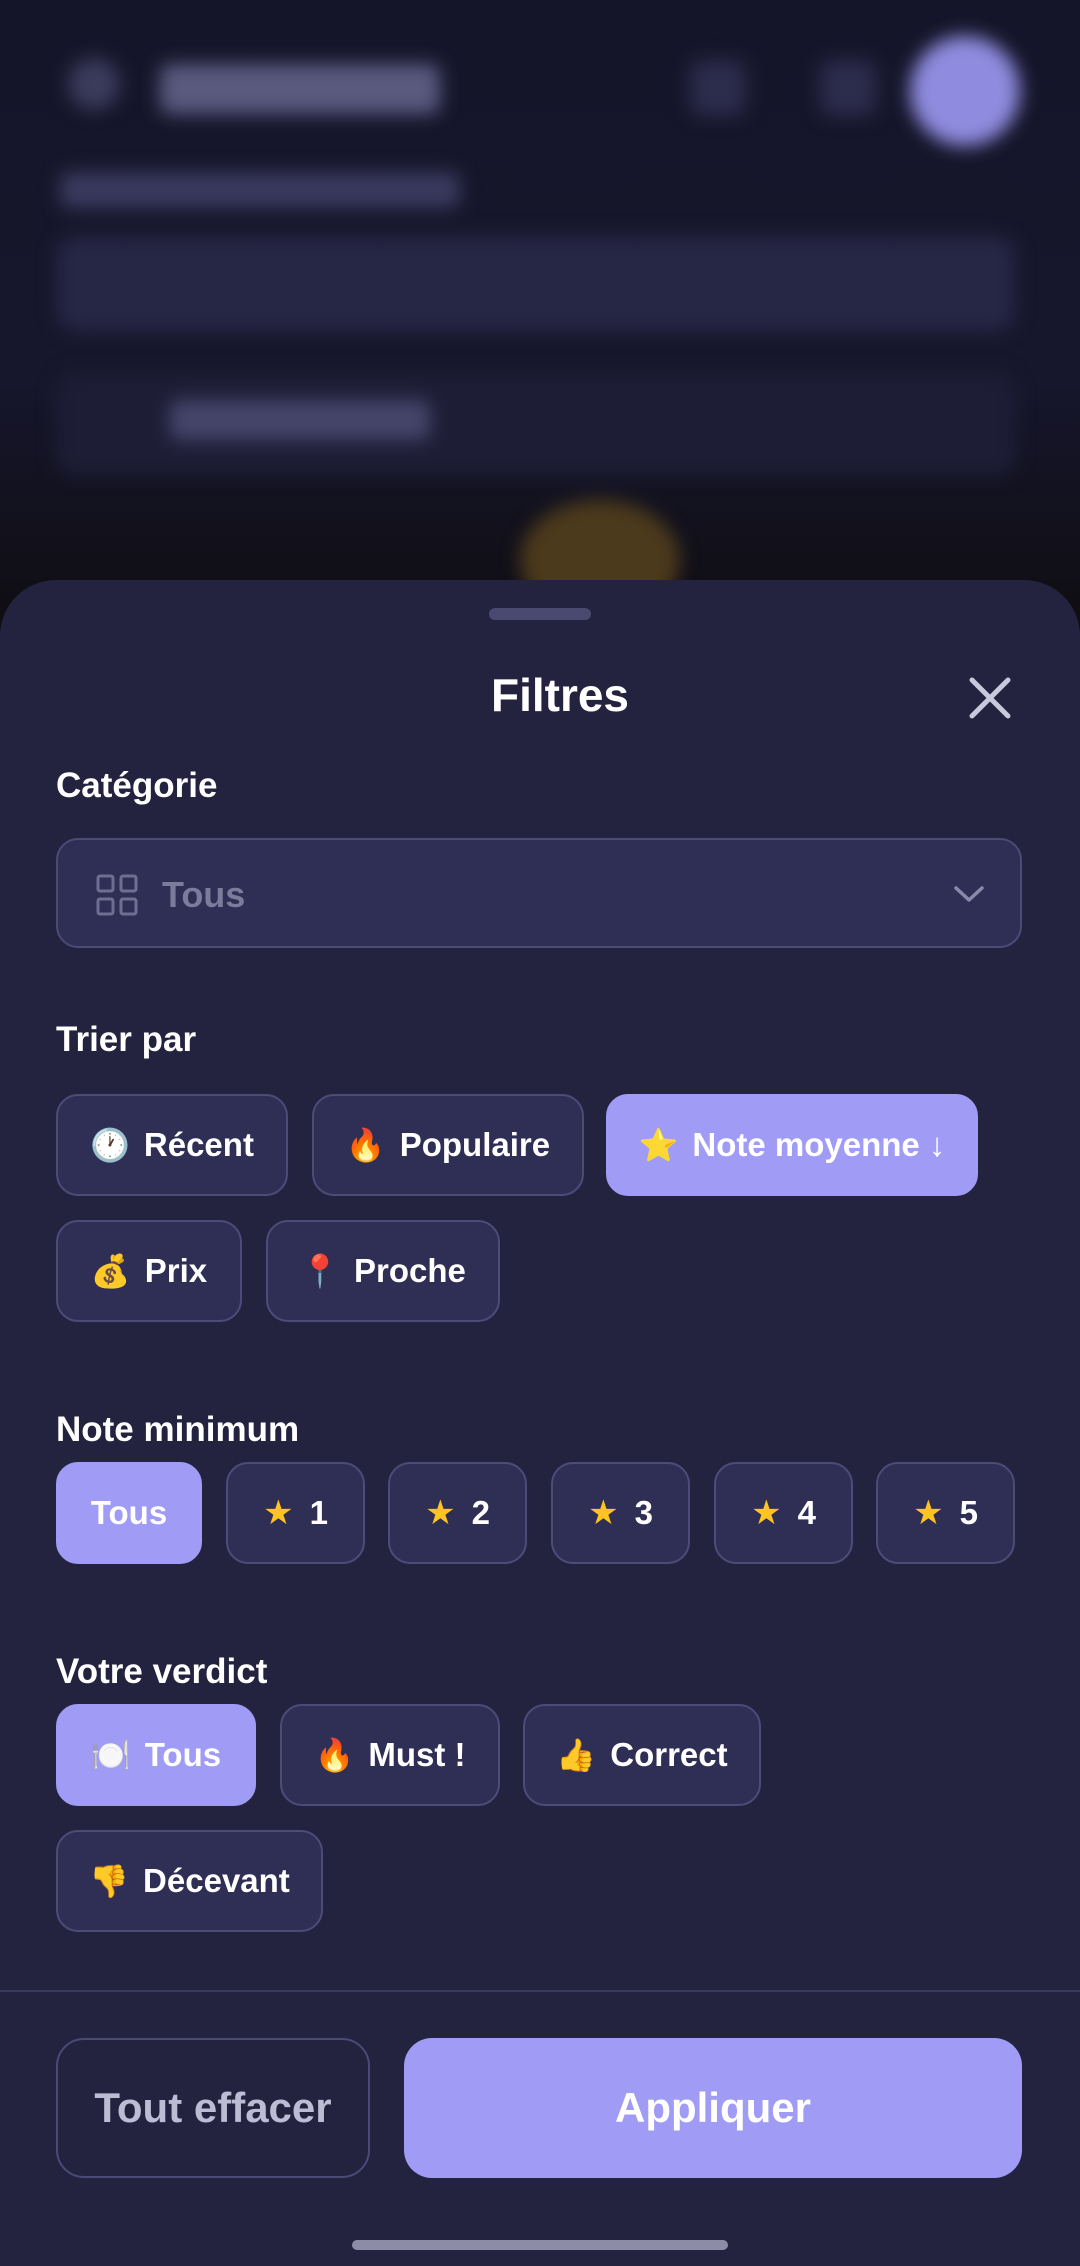 The height and width of the screenshot is (2266, 1080). What do you see at coordinates (968, 1512) in the screenshot?
I see `min-rating-option-label: 5` at bounding box center [968, 1512].